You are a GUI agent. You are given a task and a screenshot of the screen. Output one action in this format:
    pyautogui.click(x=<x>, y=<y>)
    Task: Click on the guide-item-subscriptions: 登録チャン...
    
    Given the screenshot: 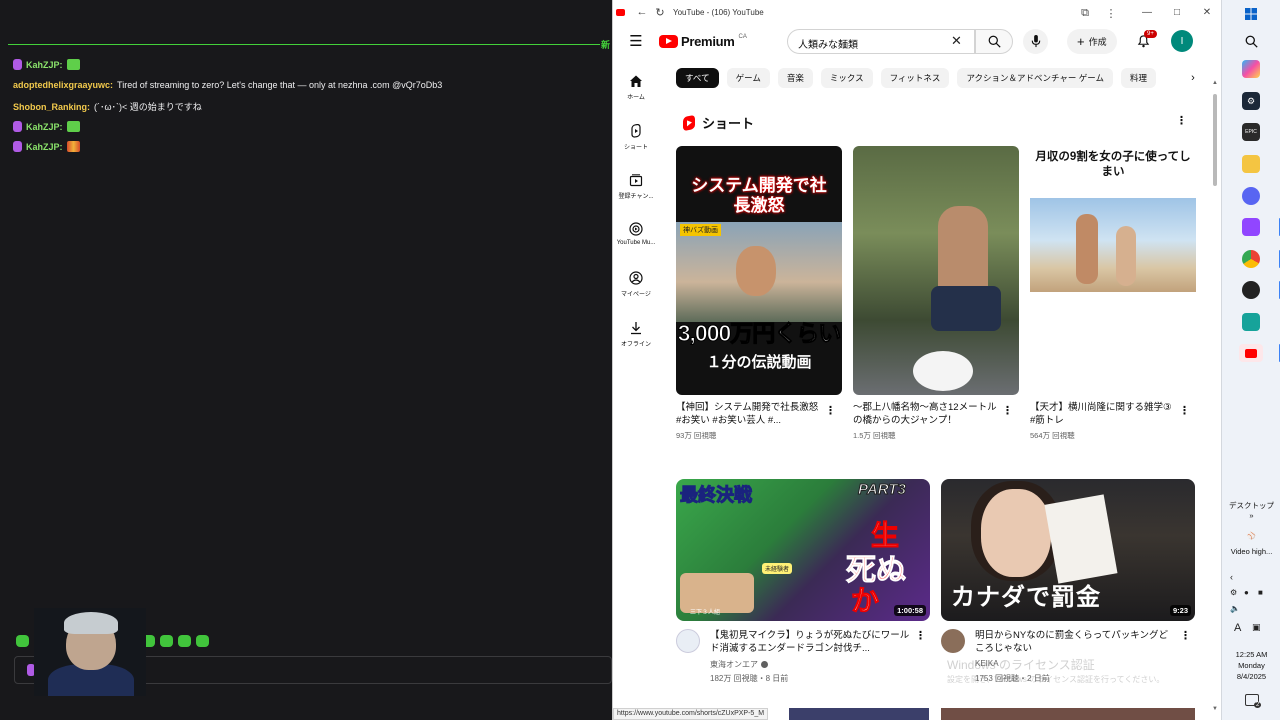 What is the action you would take?
    pyautogui.click(x=636, y=186)
    